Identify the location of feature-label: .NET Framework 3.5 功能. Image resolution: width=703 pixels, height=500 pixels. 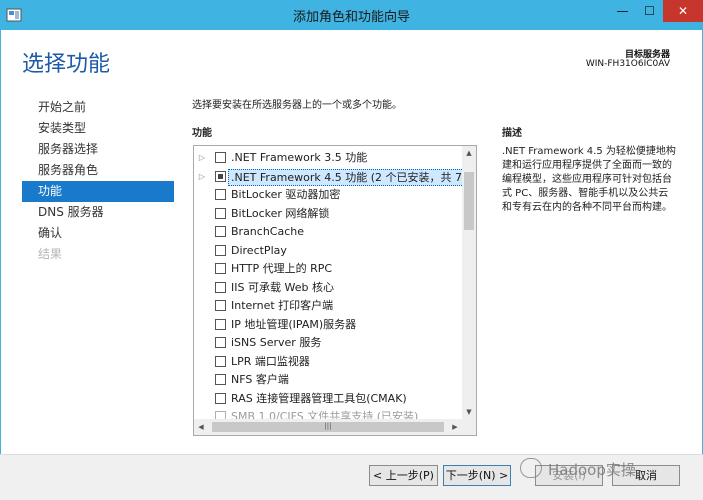
(299, 157).